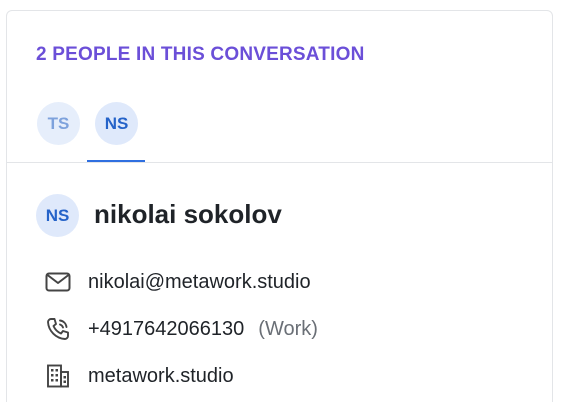  Describe the element at coordinates (200, 54) in the screenshot. I see `participants-heading: 2 PEOPLE IN THIS CONVERSATION` at that location.